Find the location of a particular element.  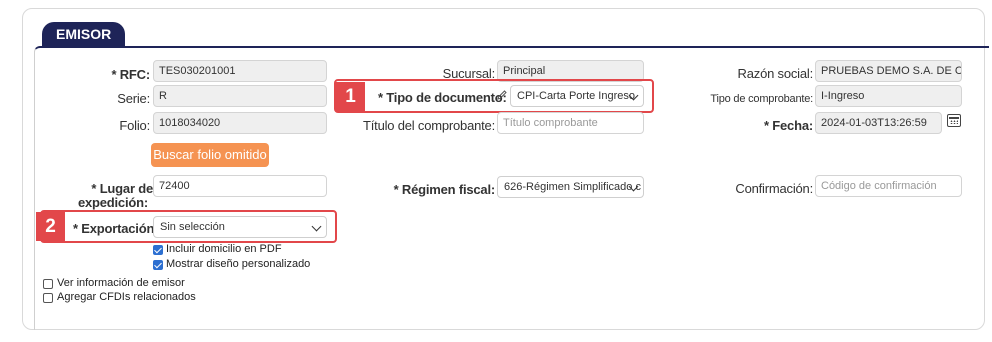

mostrar-diseno-label: Mostrar diseño personalizado is located at coordinates (238, 264).